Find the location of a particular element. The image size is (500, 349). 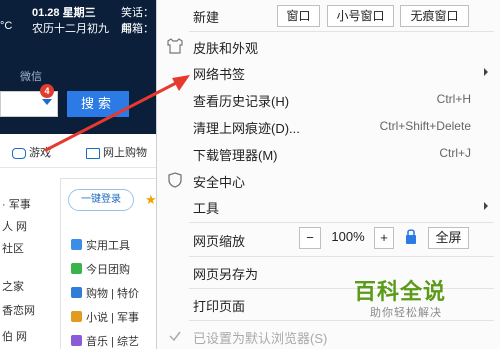

notification-badge: 4 is located at coordinates (47, 91).